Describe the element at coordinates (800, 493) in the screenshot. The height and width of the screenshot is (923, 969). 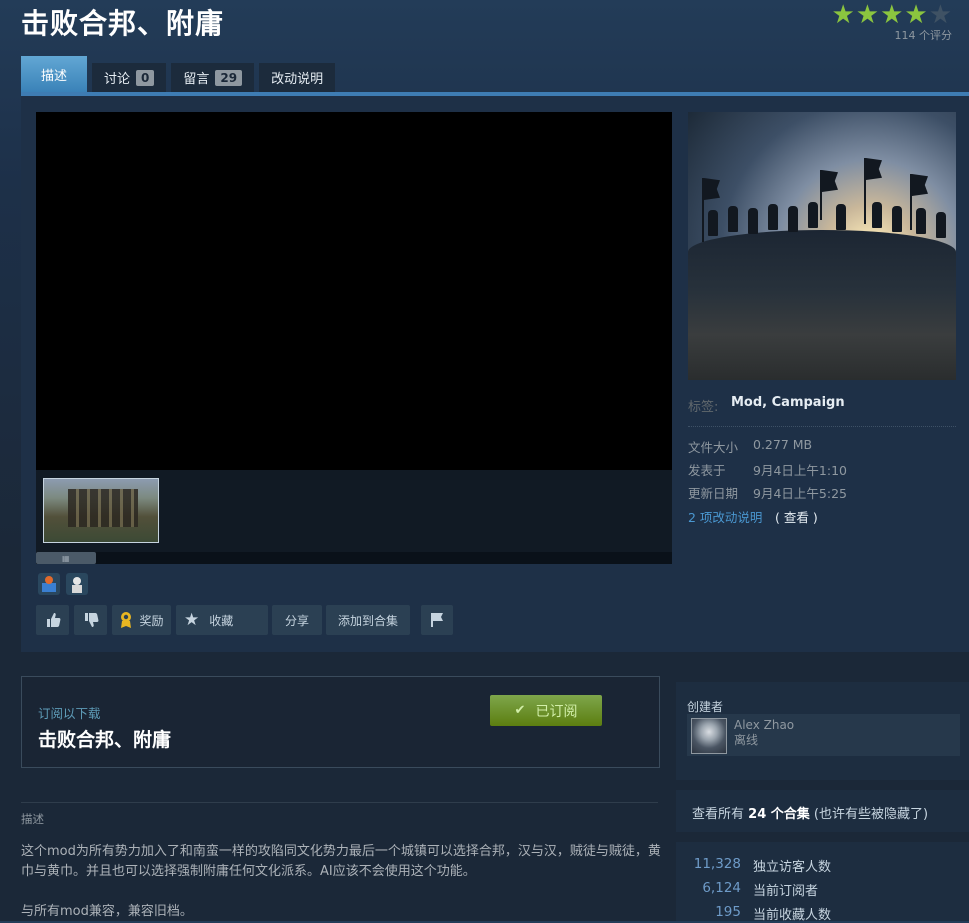
I see `updated-value: 9月4日上午5:25` at that location.